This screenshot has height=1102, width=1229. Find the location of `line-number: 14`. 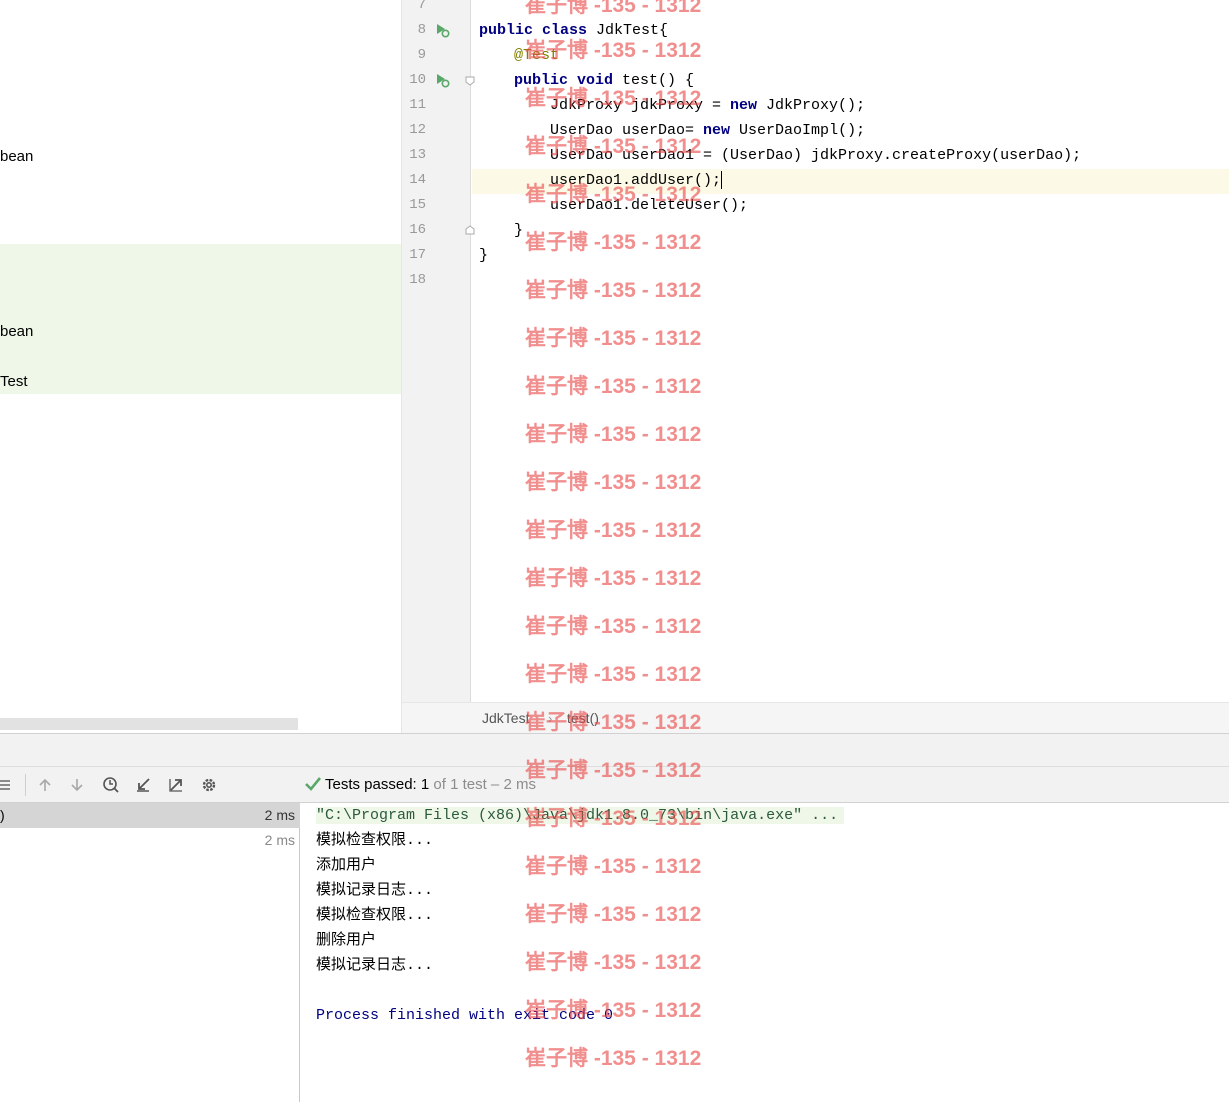

line-number: 14 is located at coordinates (417, 180).